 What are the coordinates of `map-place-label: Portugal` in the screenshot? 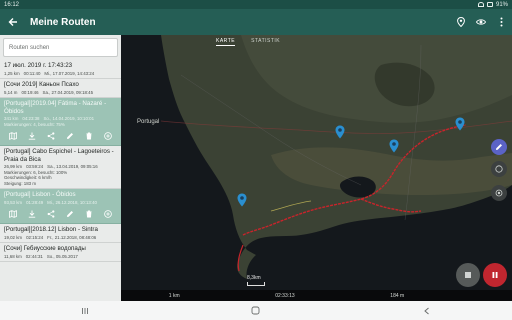 It's located at (148, 122).